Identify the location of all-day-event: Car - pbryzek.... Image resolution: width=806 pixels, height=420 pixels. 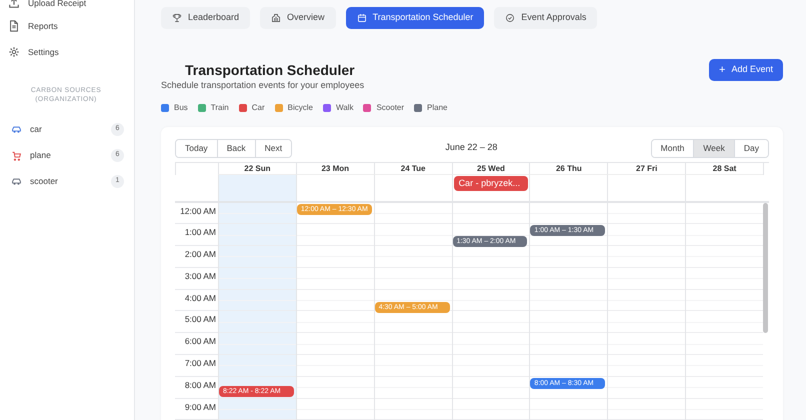
(491, 183).